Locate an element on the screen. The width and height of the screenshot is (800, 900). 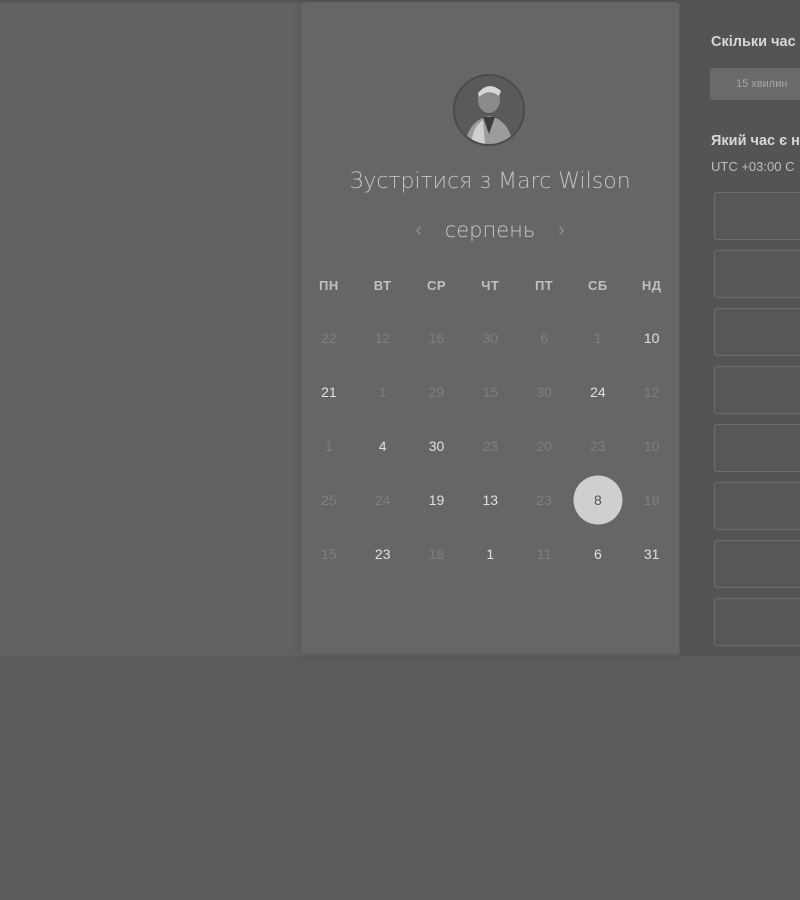
calendar-day: 16 is located at coordinates (437, 338).